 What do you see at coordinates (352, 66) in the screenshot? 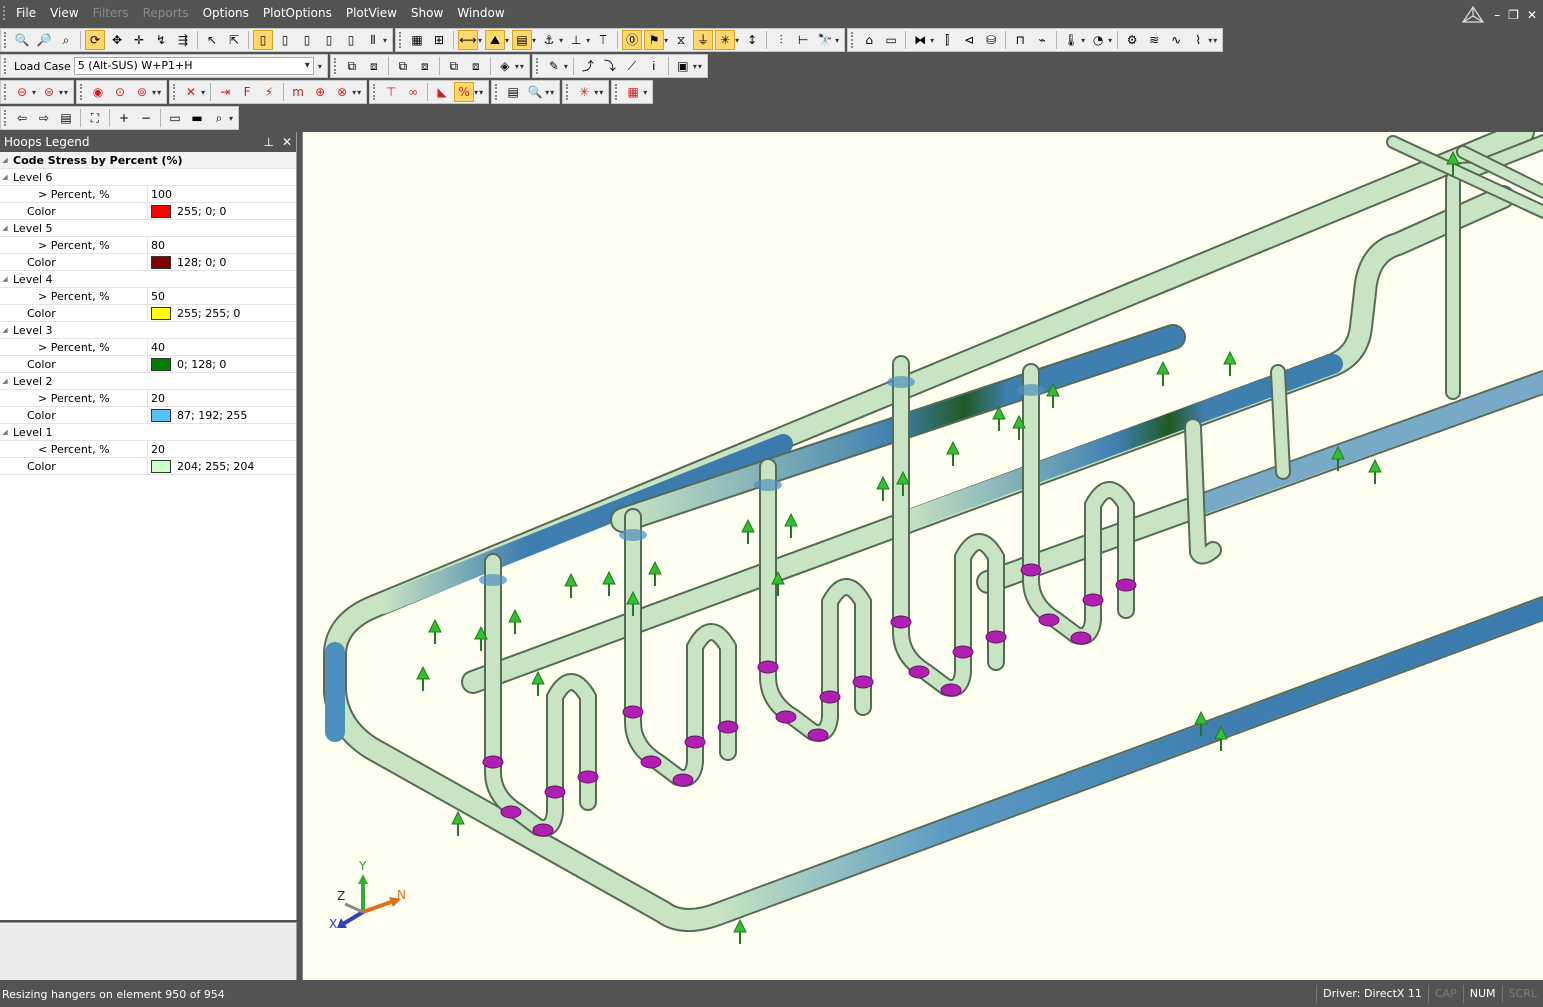
I see `deflected-shape-icon: ⧉` at bounding box center [352, 66].